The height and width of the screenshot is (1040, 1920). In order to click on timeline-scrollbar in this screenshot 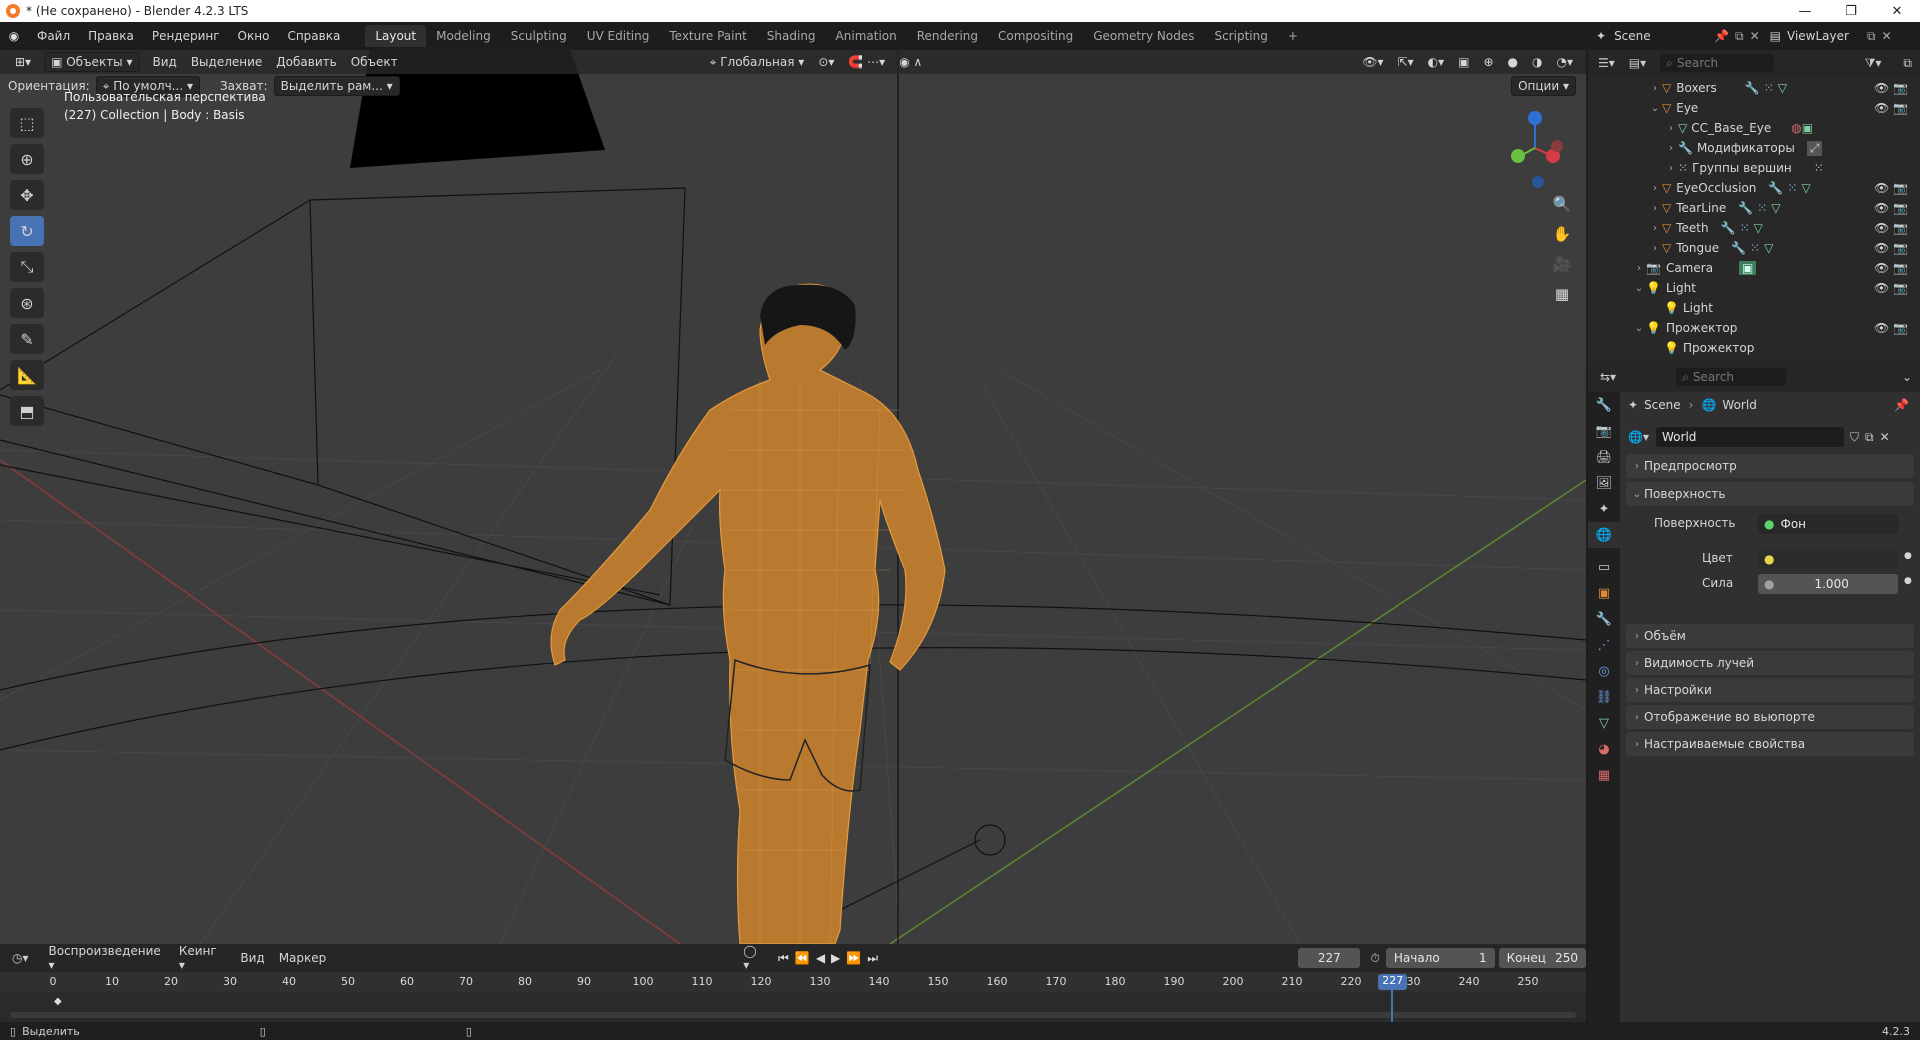, I will do `click(793, 1015)`.